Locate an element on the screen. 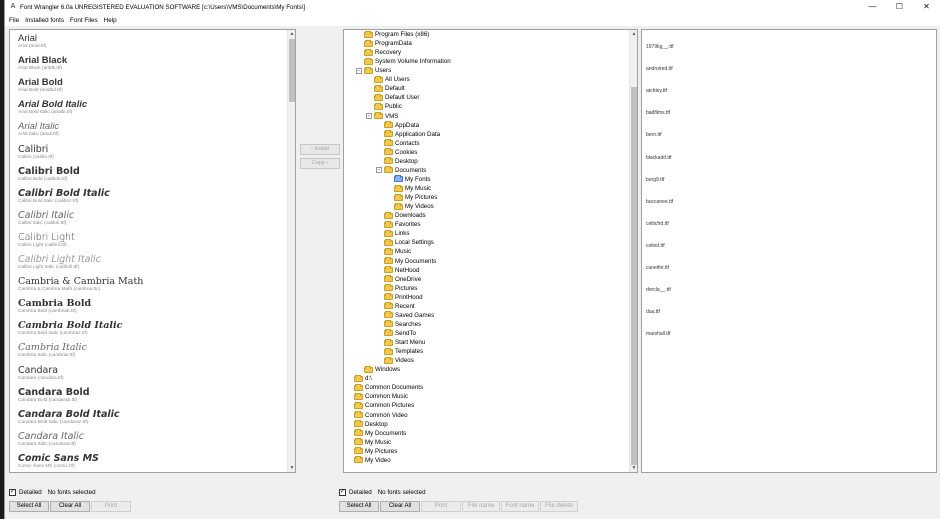 Image resolution: width=940 pixels, height=519 pixels. tree-folder-item: − VMS is located at coordinates (382, 116).